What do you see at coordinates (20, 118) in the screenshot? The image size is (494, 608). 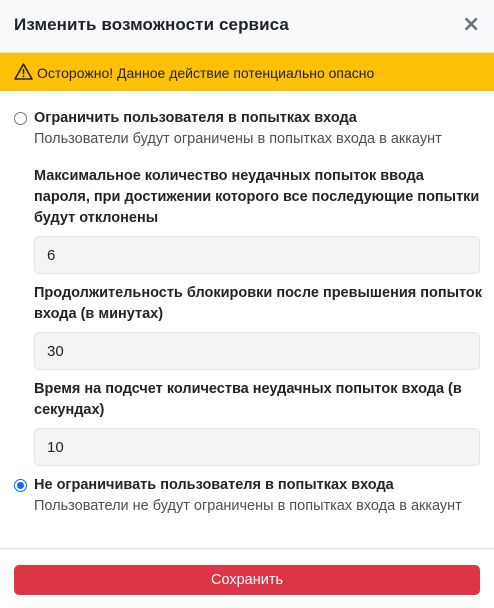 I see `limit-attempts-radio` at bounding box center [20, 118].